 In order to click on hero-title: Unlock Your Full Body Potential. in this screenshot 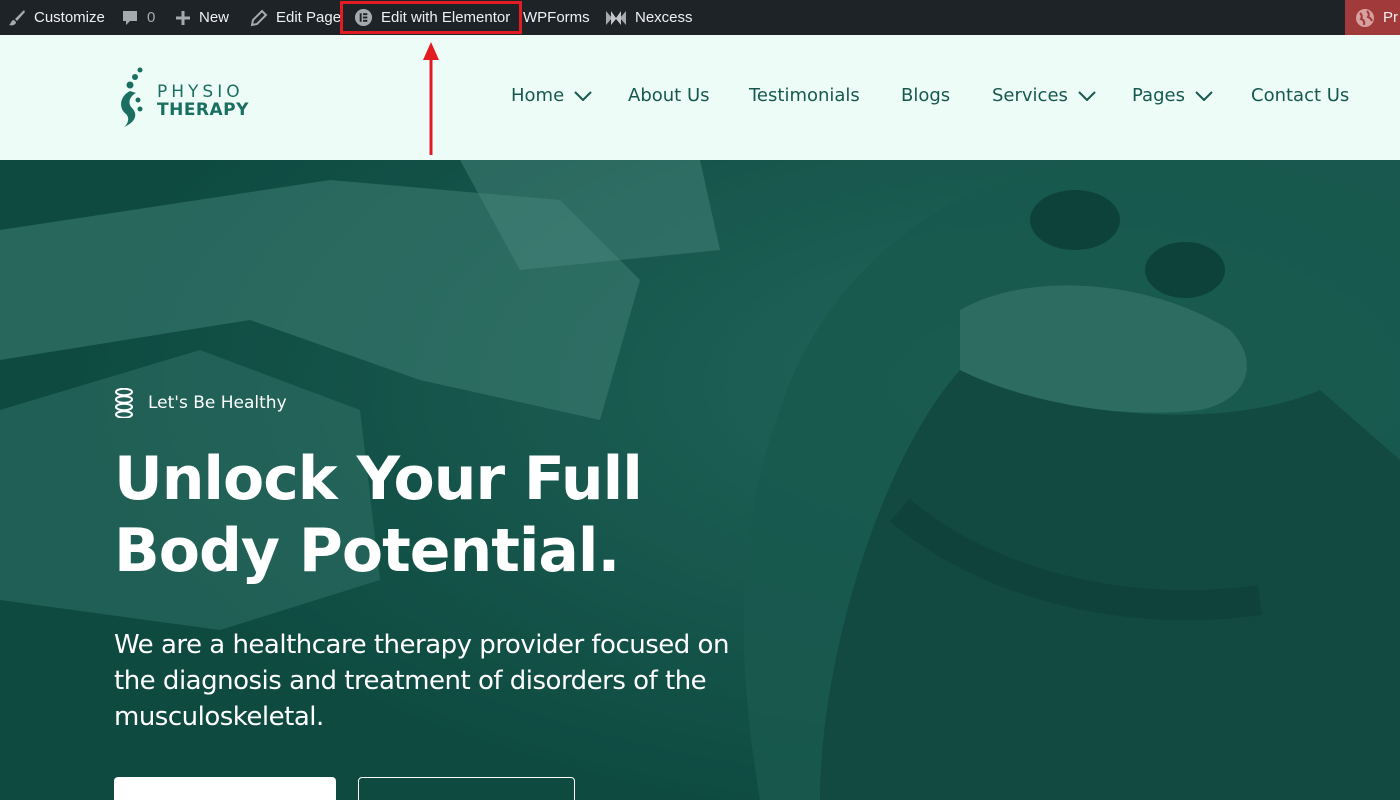, I will do `click(378, 515)`.